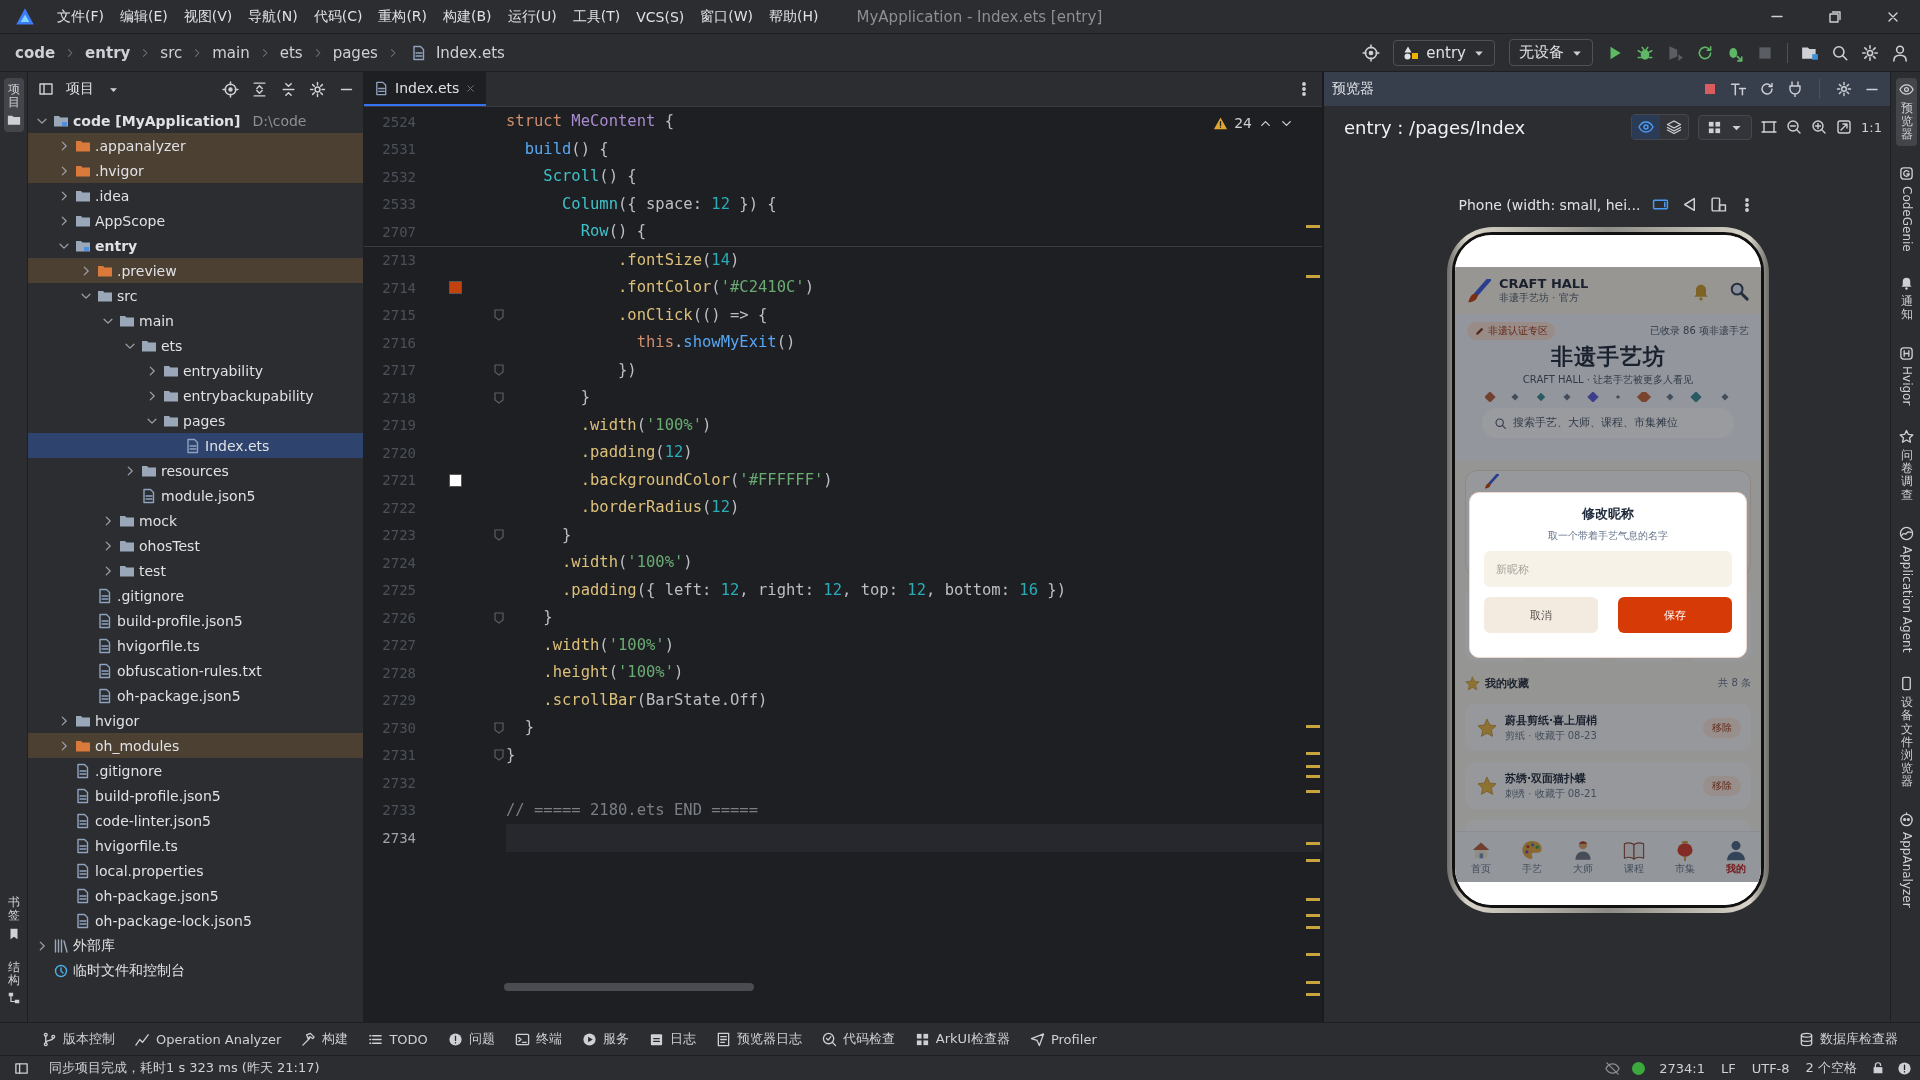 Image resolution: width=1920 pixels, height=1080 pixels. Describe the element at coordinates (605, 1039) in the screenshot. I see `tool-window-button: 服务` at that location.